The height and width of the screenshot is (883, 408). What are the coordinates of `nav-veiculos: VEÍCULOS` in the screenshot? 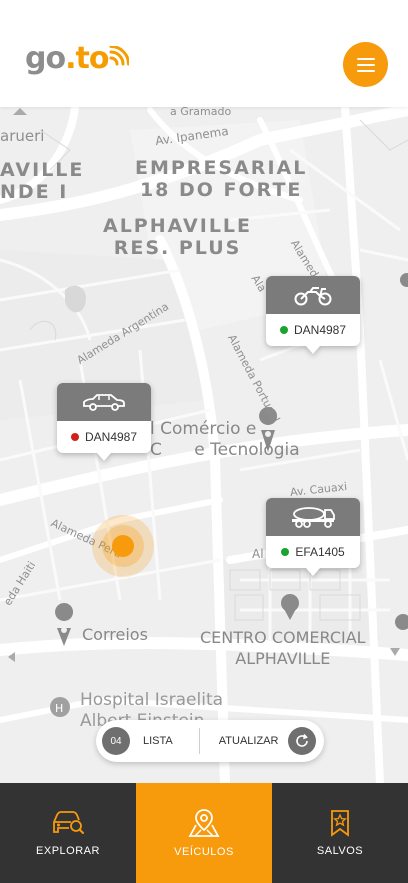 It's located at (204, 833).